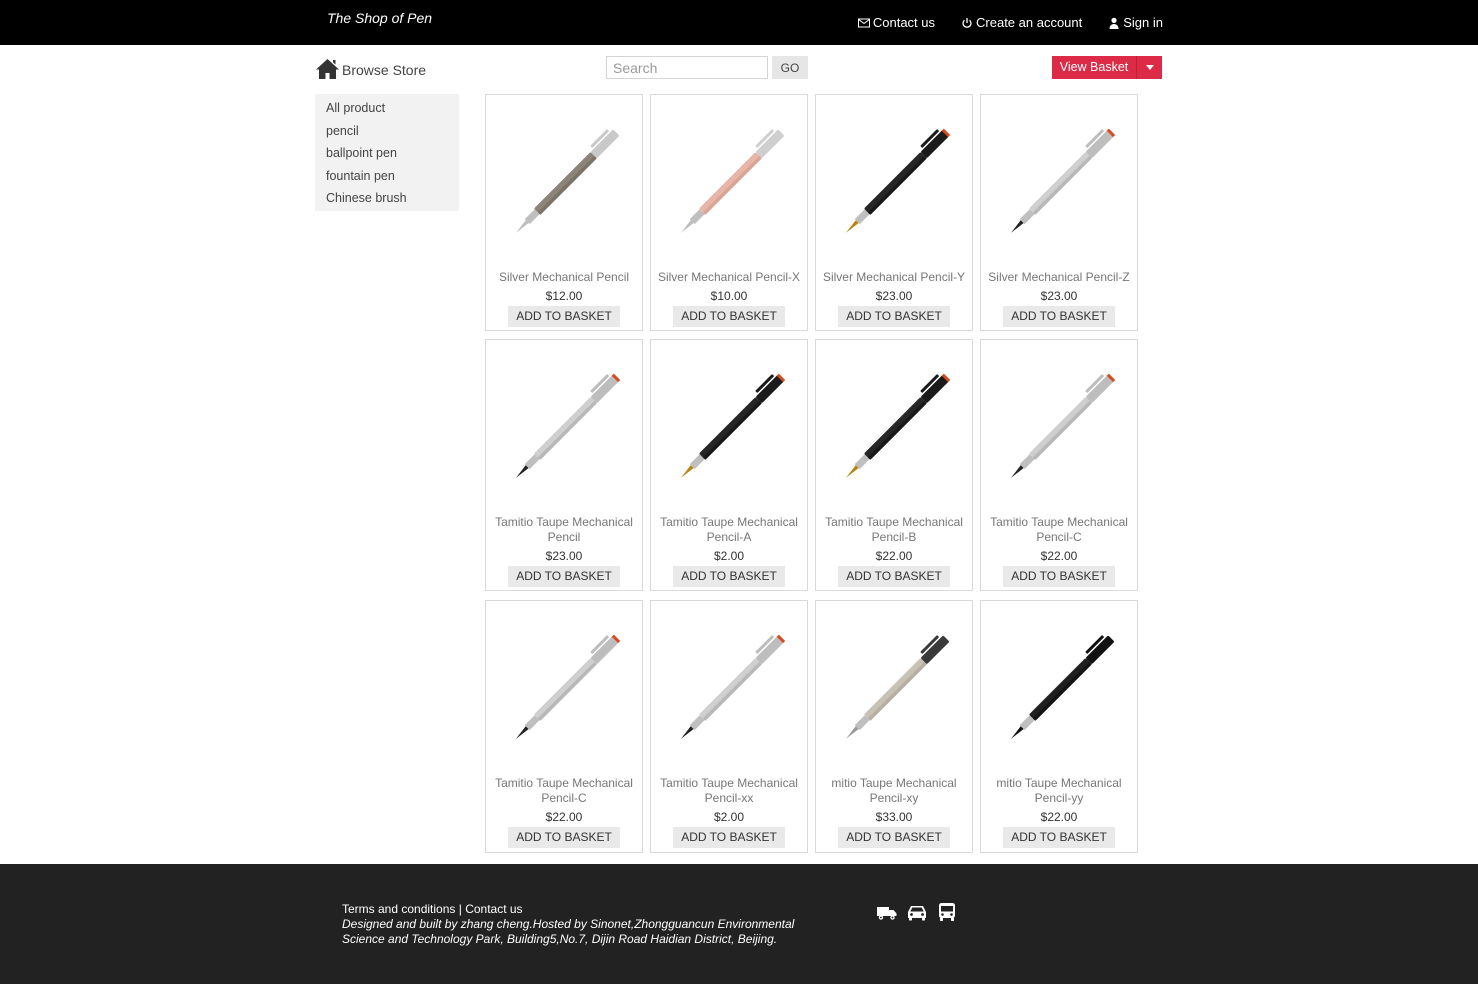 The image size is (1478, 984). What do you see at coordinates (564, 530) in the screenshot?
I see `product-name: Tamitio Taupe Mechanical Pencil` at bounding box center [564, 530].